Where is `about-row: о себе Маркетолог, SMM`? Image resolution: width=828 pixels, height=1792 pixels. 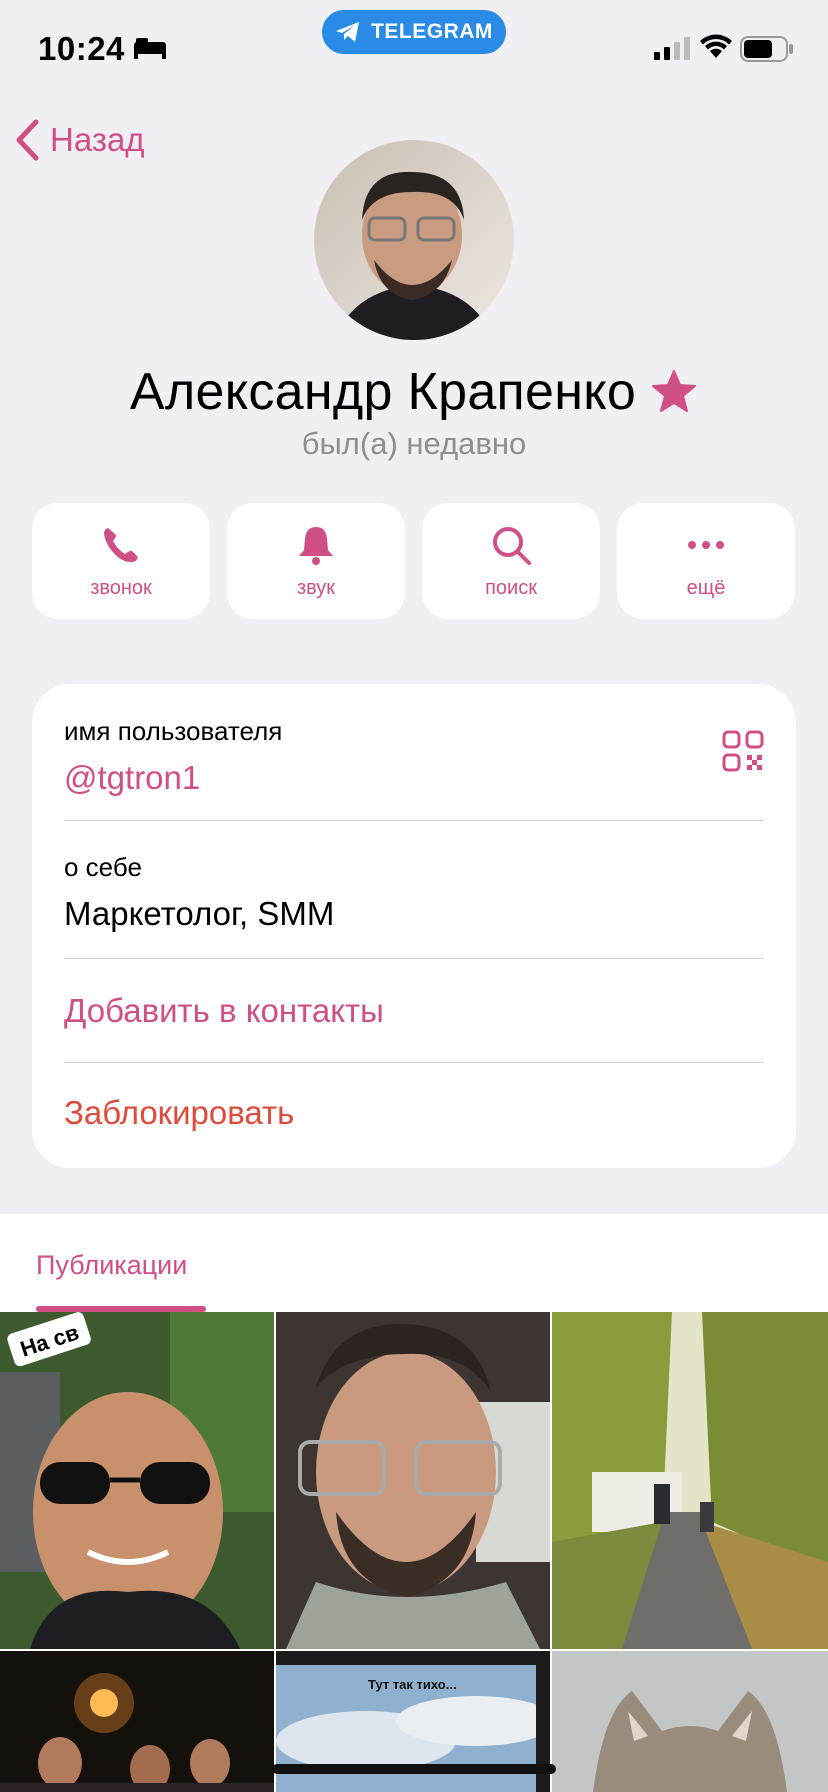 about-row: о себе Маркетолог, SMM is located at coordinates (414, 892).